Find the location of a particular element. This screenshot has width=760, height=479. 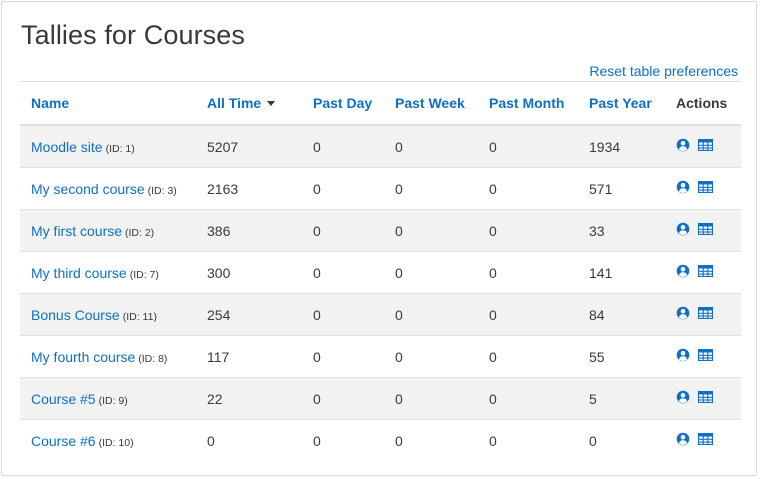

course-link: My first course is located at coordinates (76, 231).